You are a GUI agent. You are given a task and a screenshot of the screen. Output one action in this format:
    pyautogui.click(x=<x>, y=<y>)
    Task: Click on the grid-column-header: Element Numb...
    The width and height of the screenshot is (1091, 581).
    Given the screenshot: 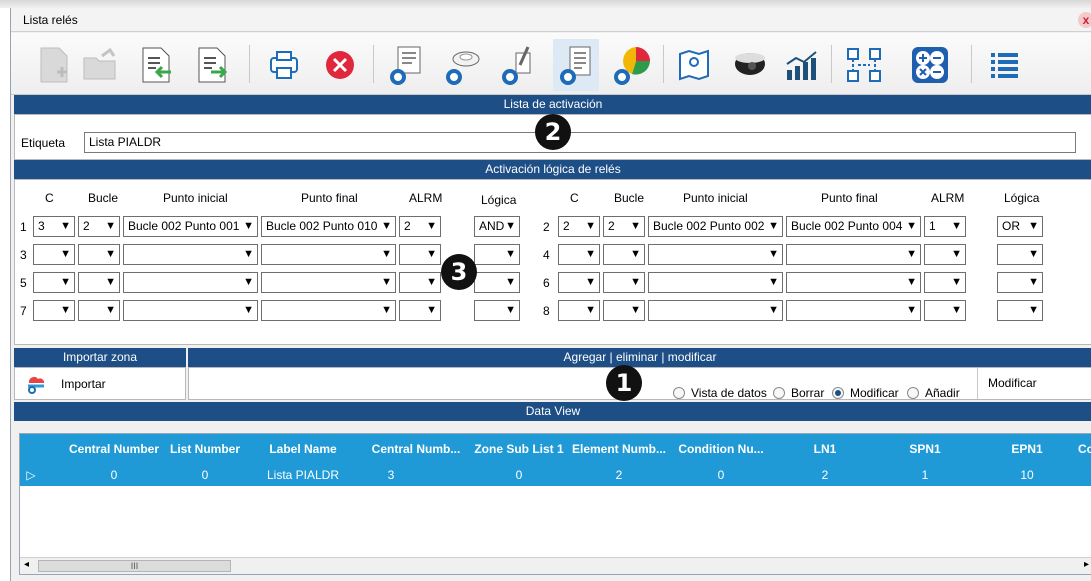 What is the action you would take?
    pyautogui.click(x=619, y=449)
    